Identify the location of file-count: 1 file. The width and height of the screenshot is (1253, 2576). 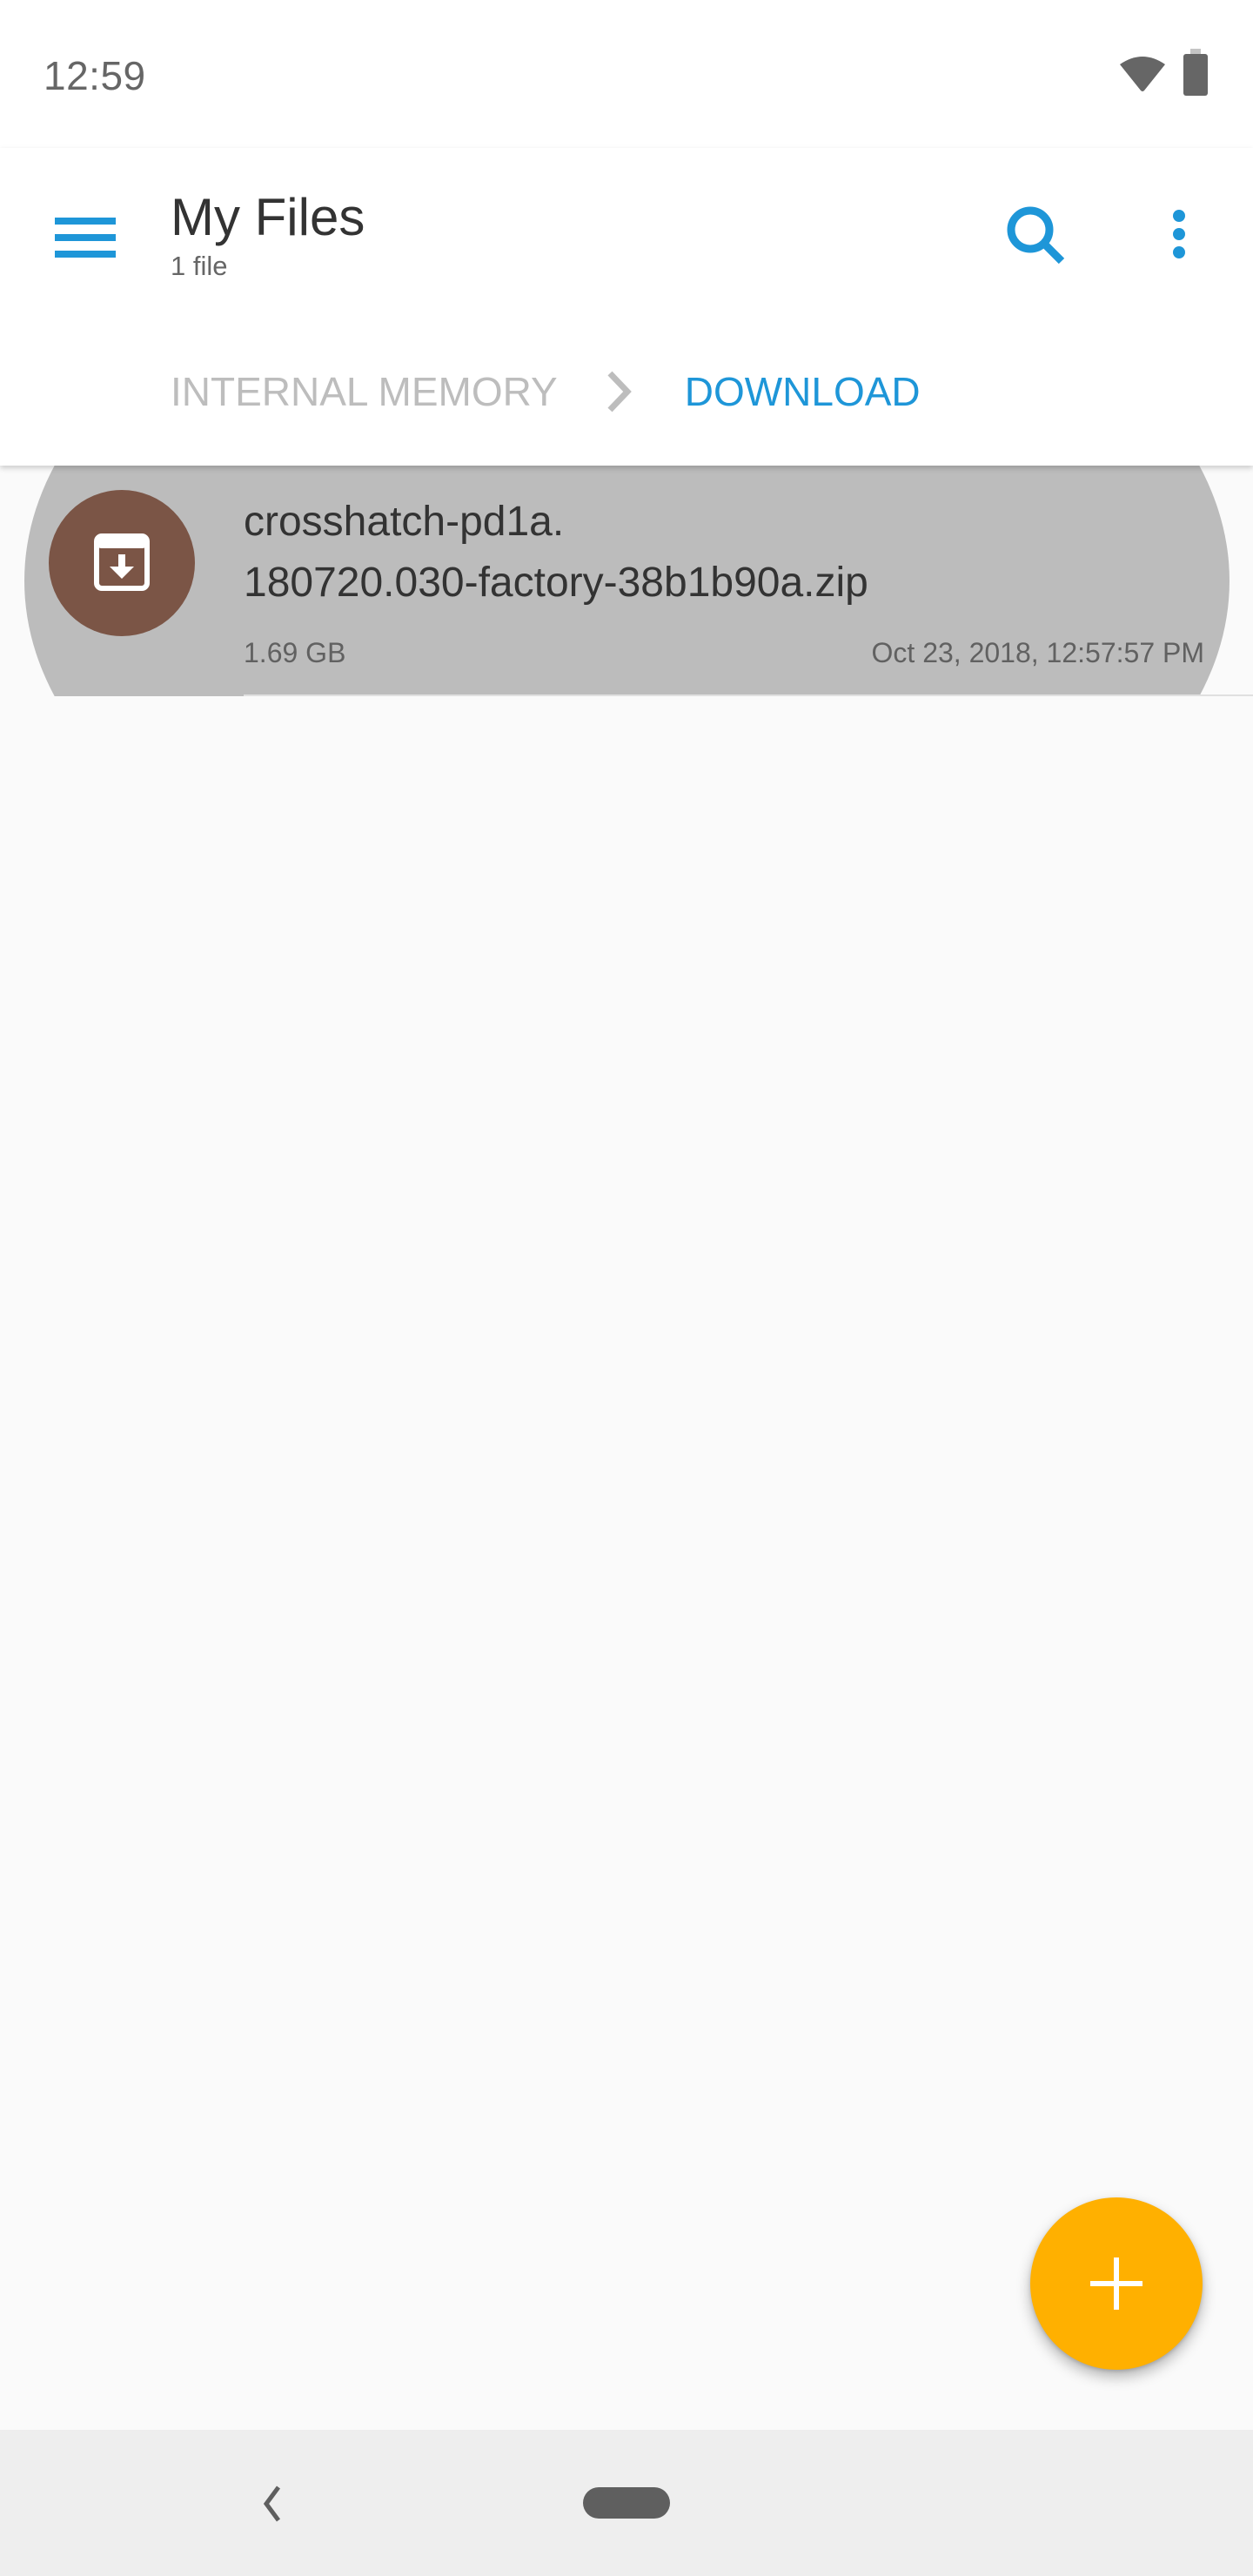
(199, 266).